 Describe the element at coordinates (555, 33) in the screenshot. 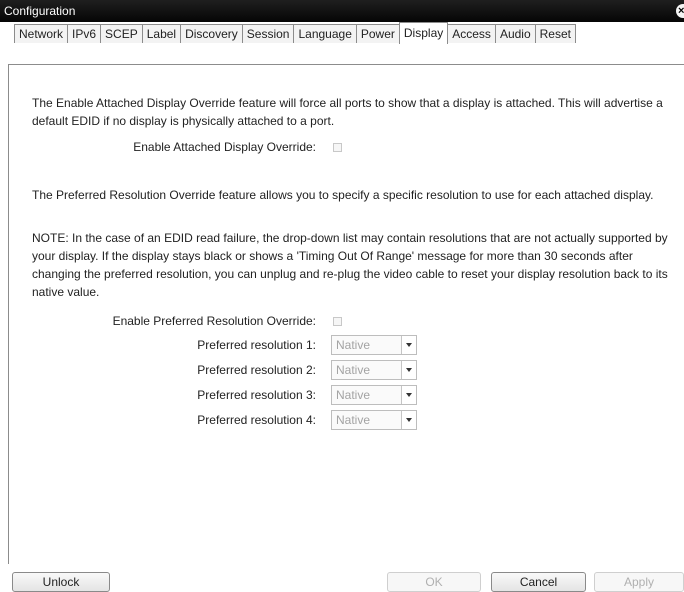

I see `tab-reset: Reset` at that location.